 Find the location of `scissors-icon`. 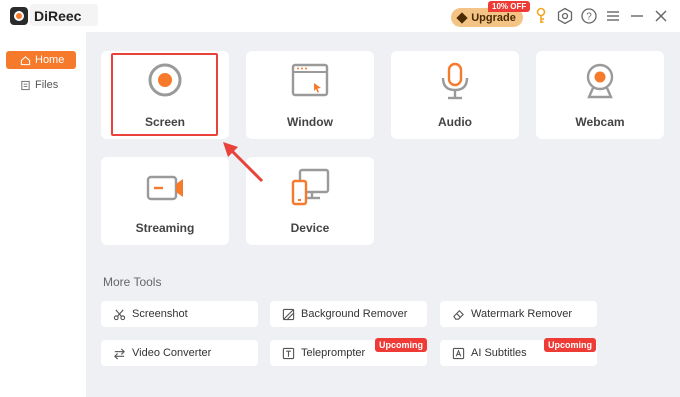

scissors-icon is located at coordinates (119, 314).